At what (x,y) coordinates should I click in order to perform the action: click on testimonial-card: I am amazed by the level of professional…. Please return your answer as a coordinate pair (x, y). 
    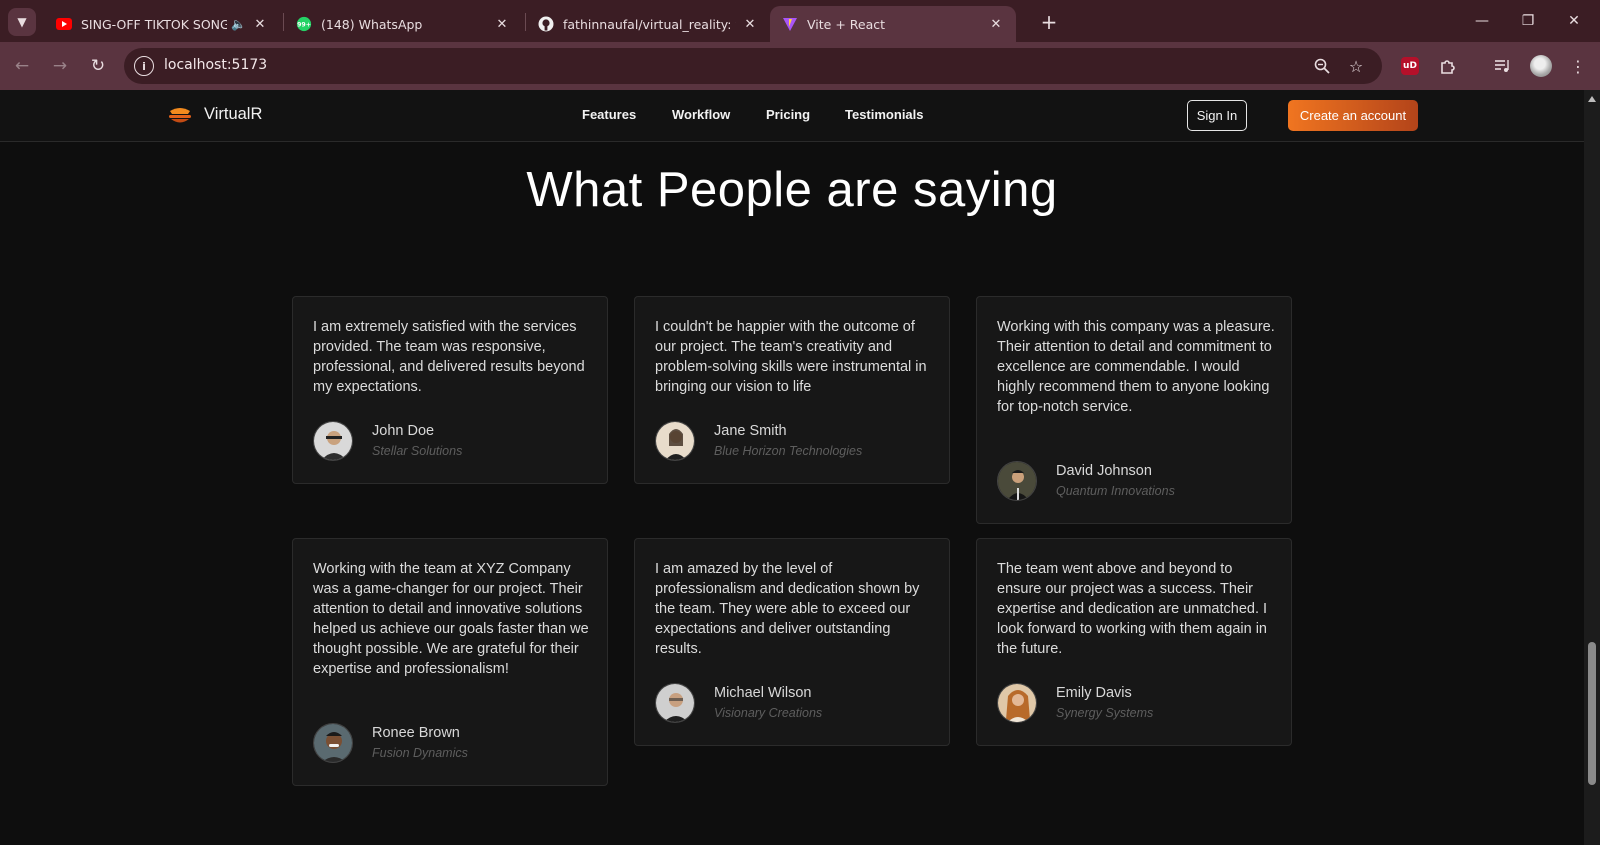
    Looking at the image, I should click on (792, 642).